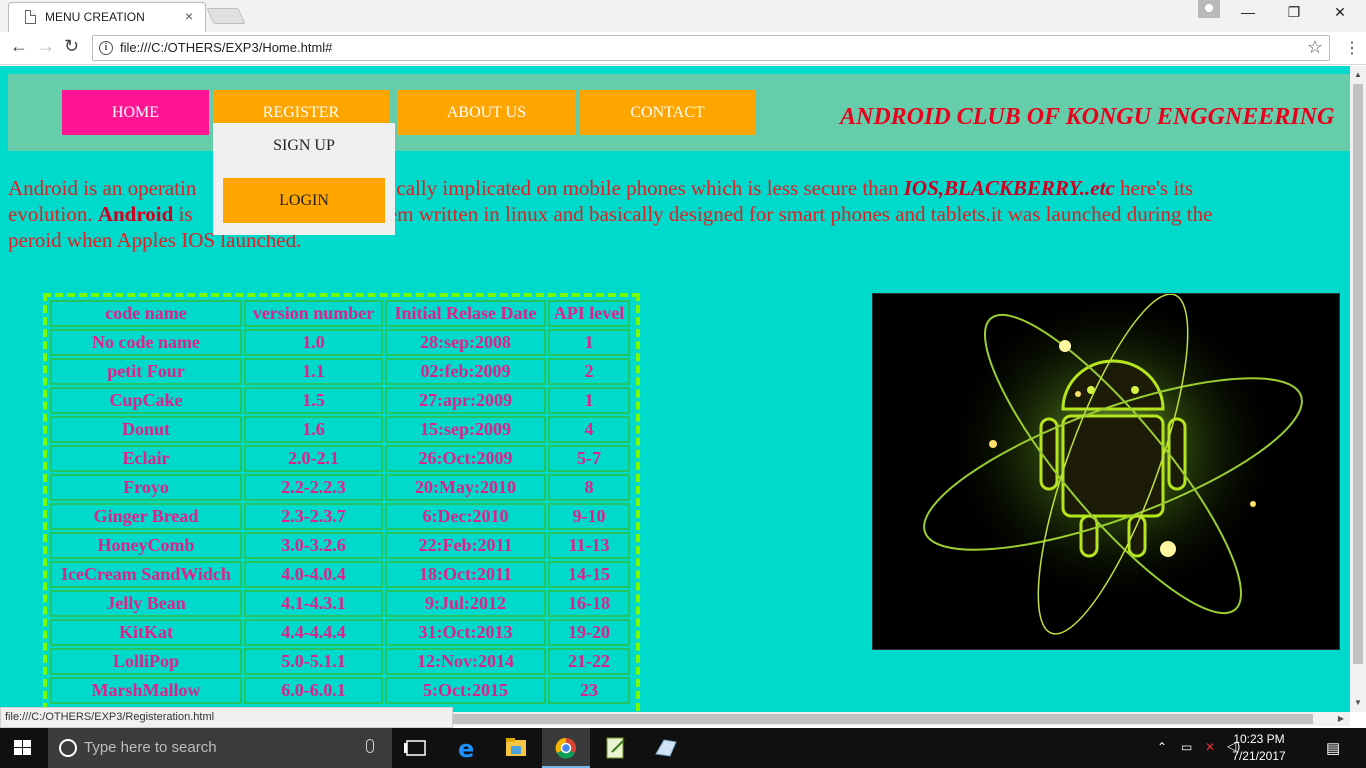 This screenshot has height=768, width=1366. What do you see at coordinates (226, 47) in the screenshot?
I see `url-text: file:///C:/OTHERS/EXP3/Home.html#` at bounding box center [226, 47].